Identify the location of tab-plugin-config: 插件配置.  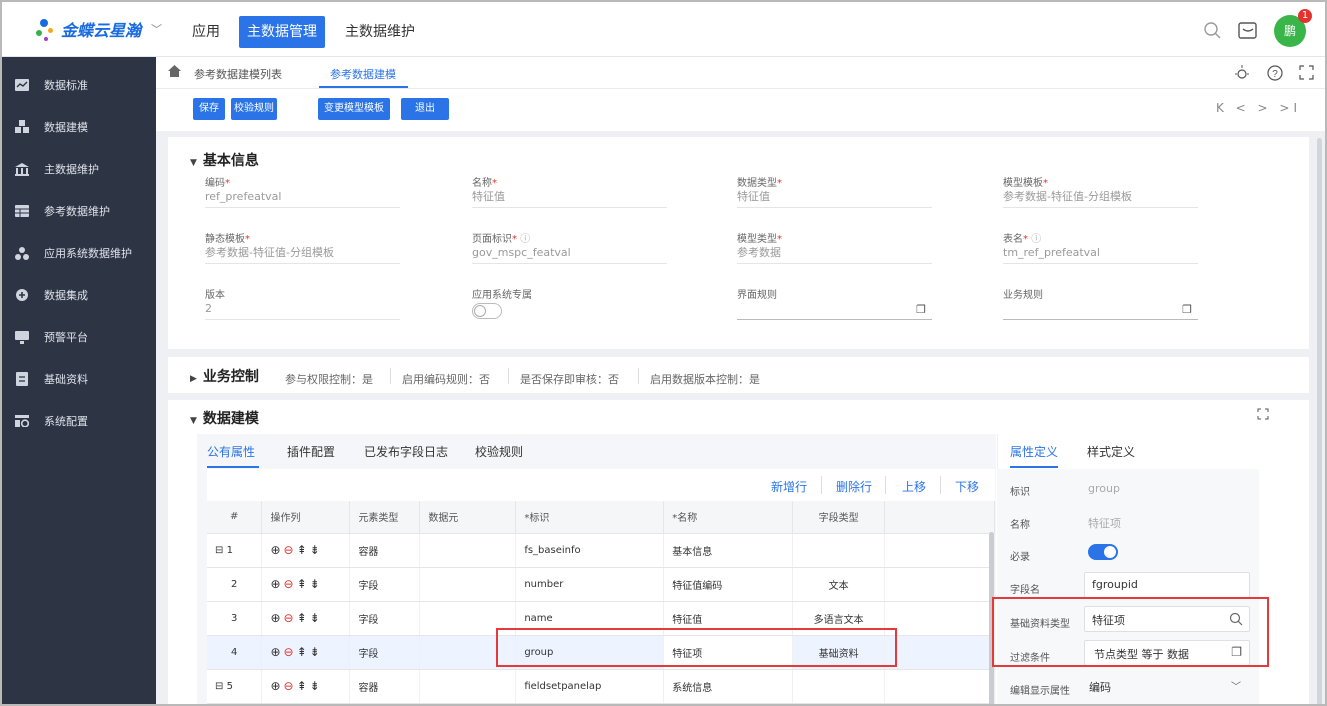
(311, 451).